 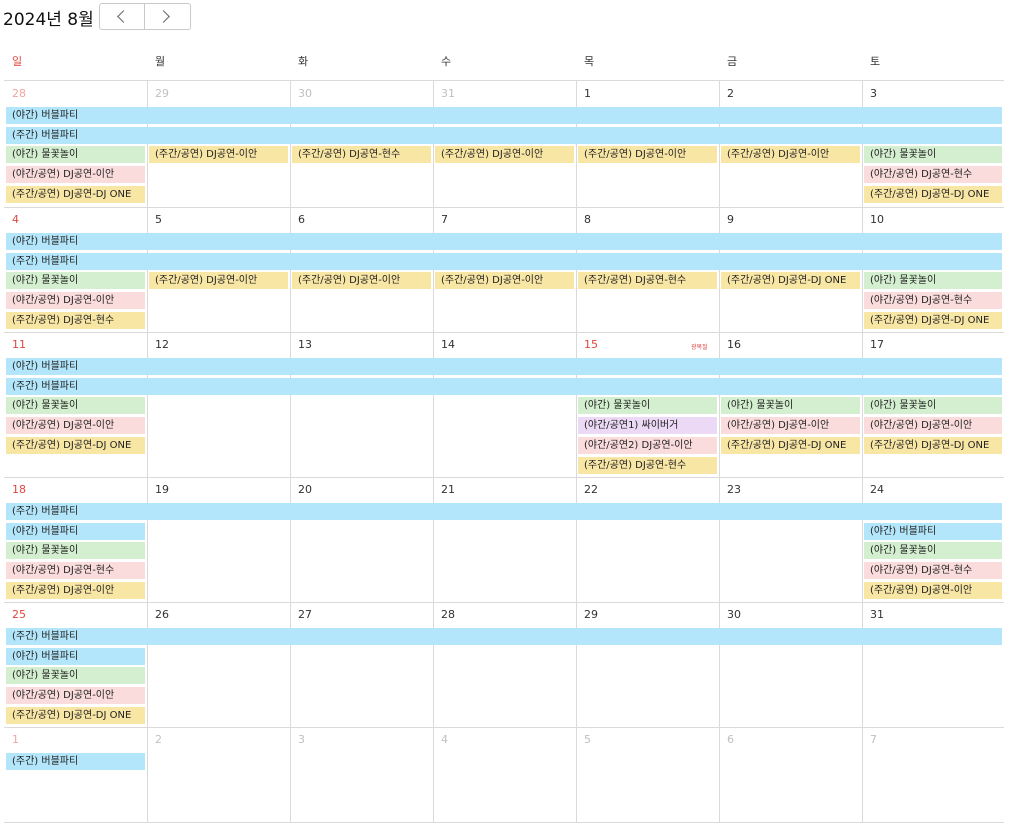 I want to click on day-number: 27, so click(x=305, y=614).